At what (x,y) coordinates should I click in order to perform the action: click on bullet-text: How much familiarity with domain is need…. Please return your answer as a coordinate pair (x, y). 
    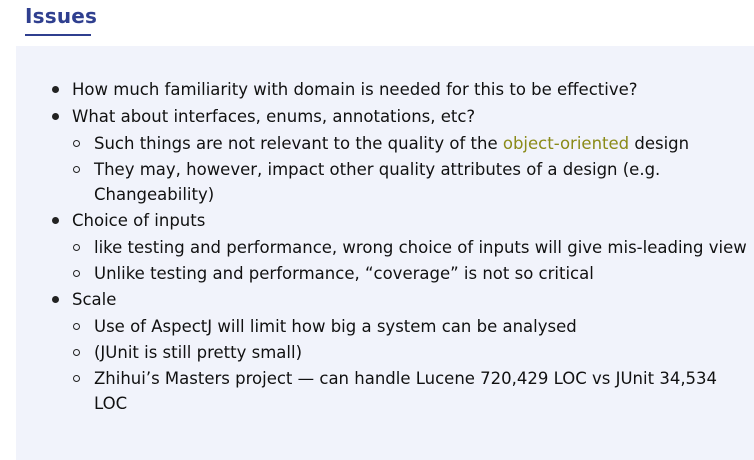
    Looking at the image, I should click on (355, 89).